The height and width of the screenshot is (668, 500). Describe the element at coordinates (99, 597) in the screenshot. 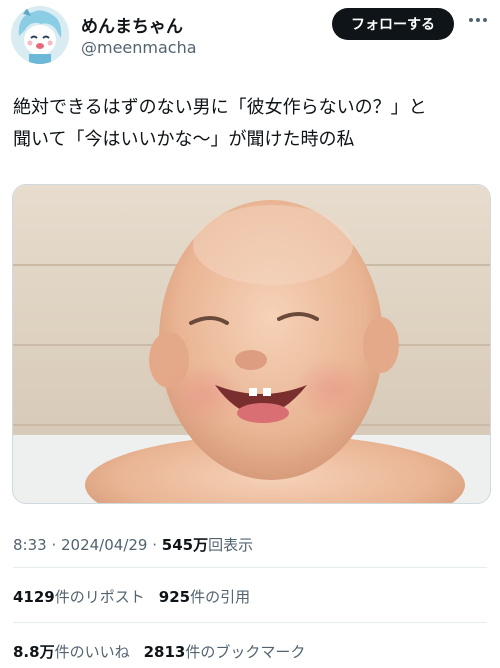

I see `reposts-label: 件のリポスト` at that location.